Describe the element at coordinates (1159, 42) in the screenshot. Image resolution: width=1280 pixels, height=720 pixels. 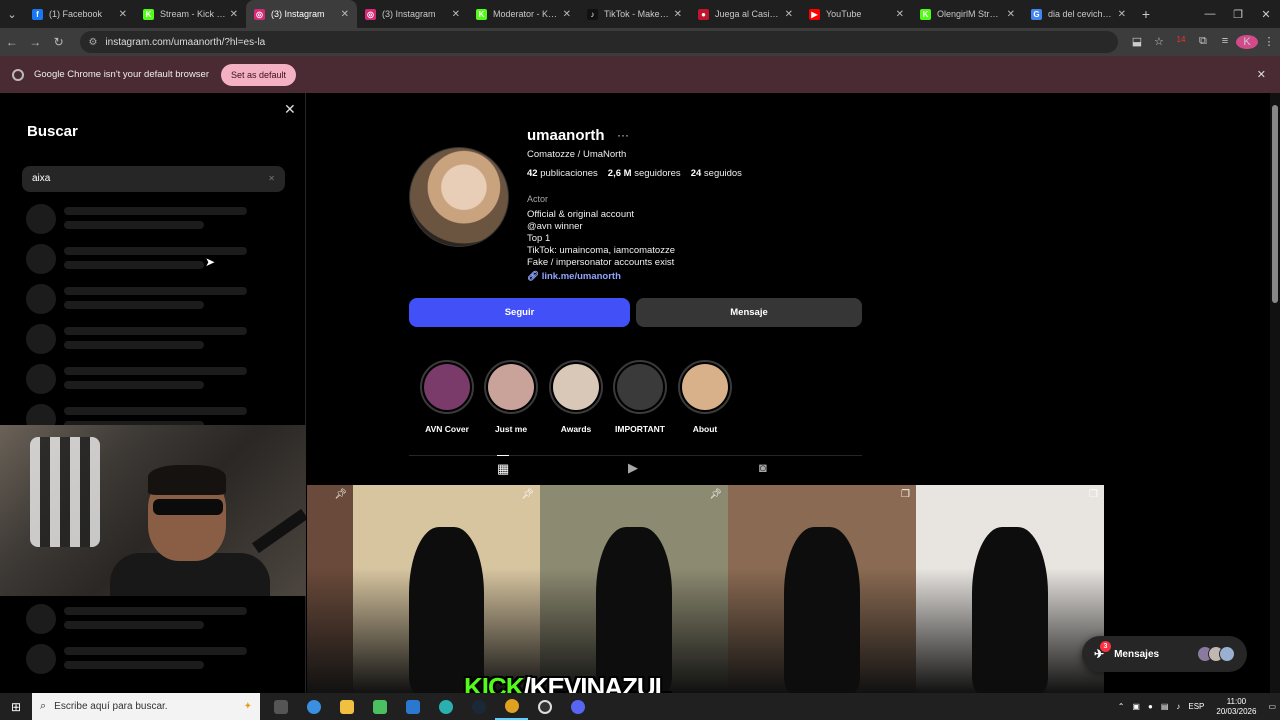
I see `bookmark-star-icon: ☆` at that location.